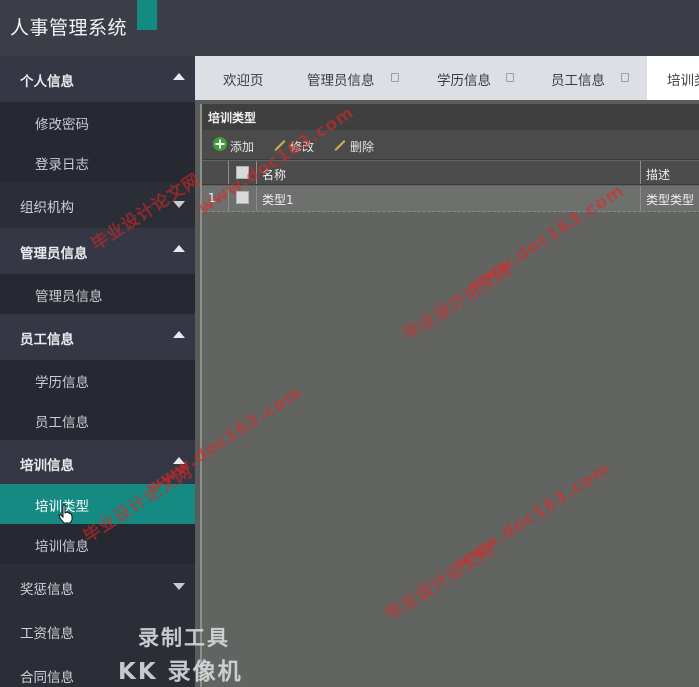  I want to click on title-accent-bar, so click(147, 15).